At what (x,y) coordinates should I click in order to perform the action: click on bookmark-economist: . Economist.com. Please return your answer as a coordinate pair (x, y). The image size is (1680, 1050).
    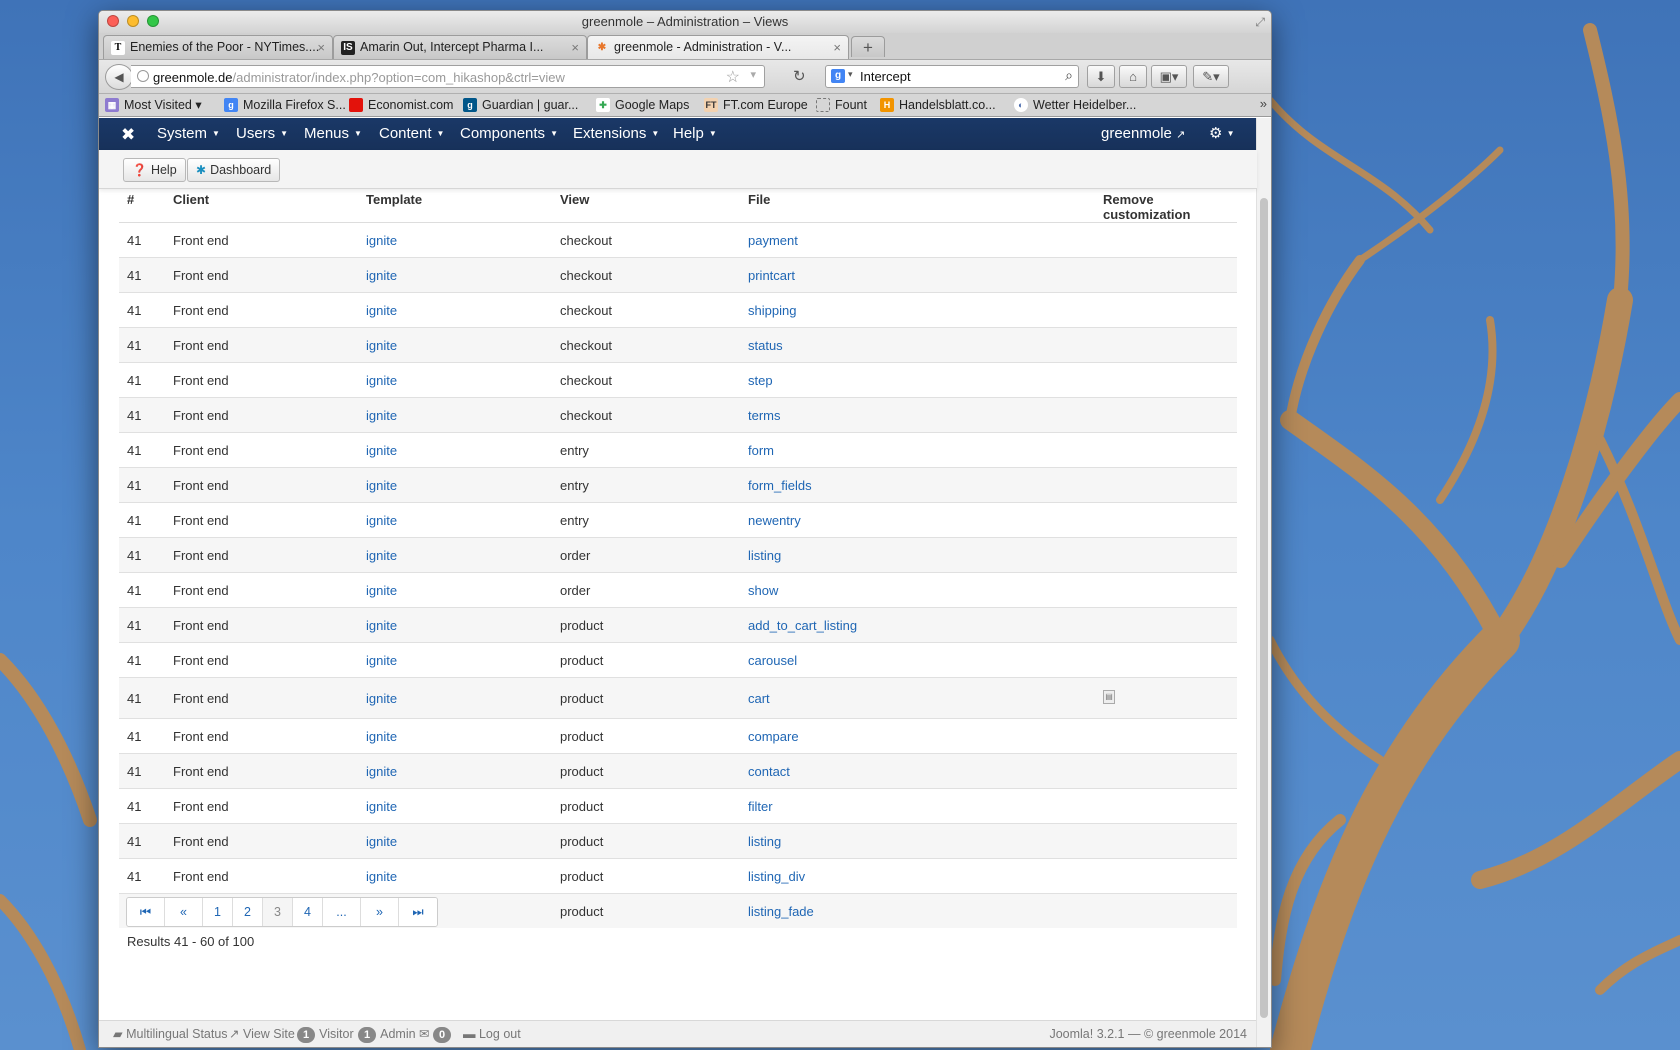
    Looking at the image, I should click on (401, 105).